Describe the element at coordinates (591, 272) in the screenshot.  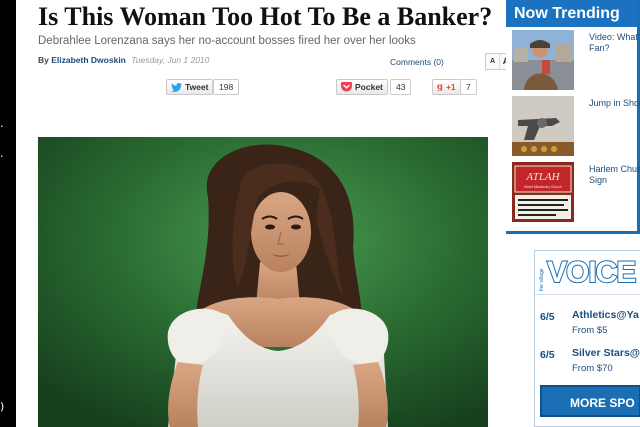
I see `logo-wordmark: VOICE` at that location.